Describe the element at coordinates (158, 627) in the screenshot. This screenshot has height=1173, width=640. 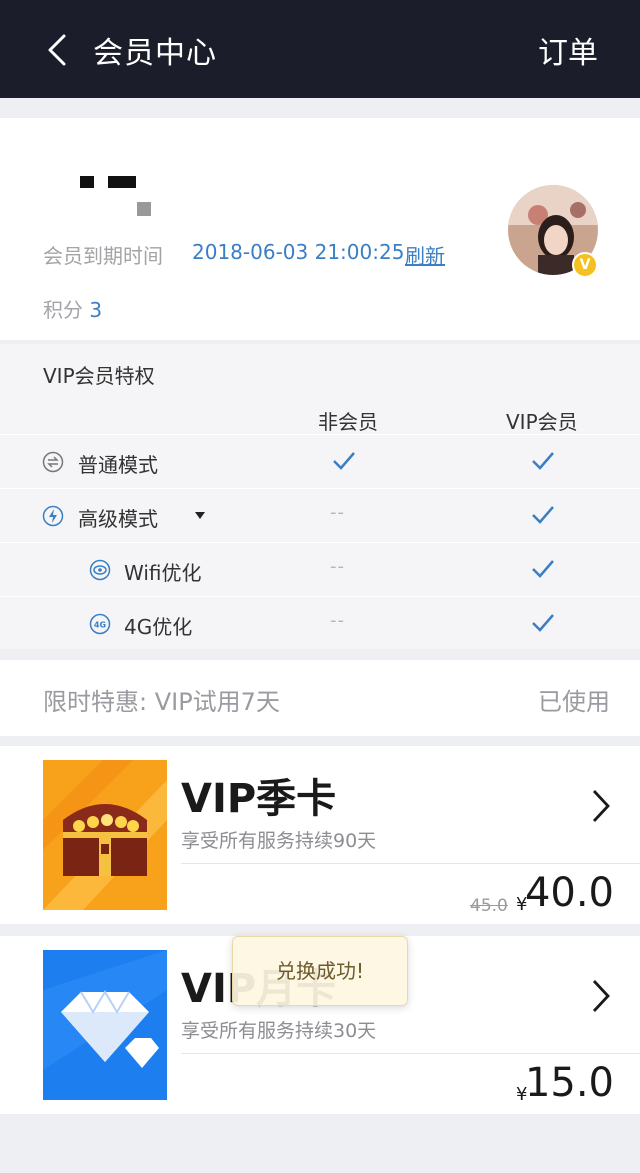
I see `privilege-label: 4G优化` at that location.